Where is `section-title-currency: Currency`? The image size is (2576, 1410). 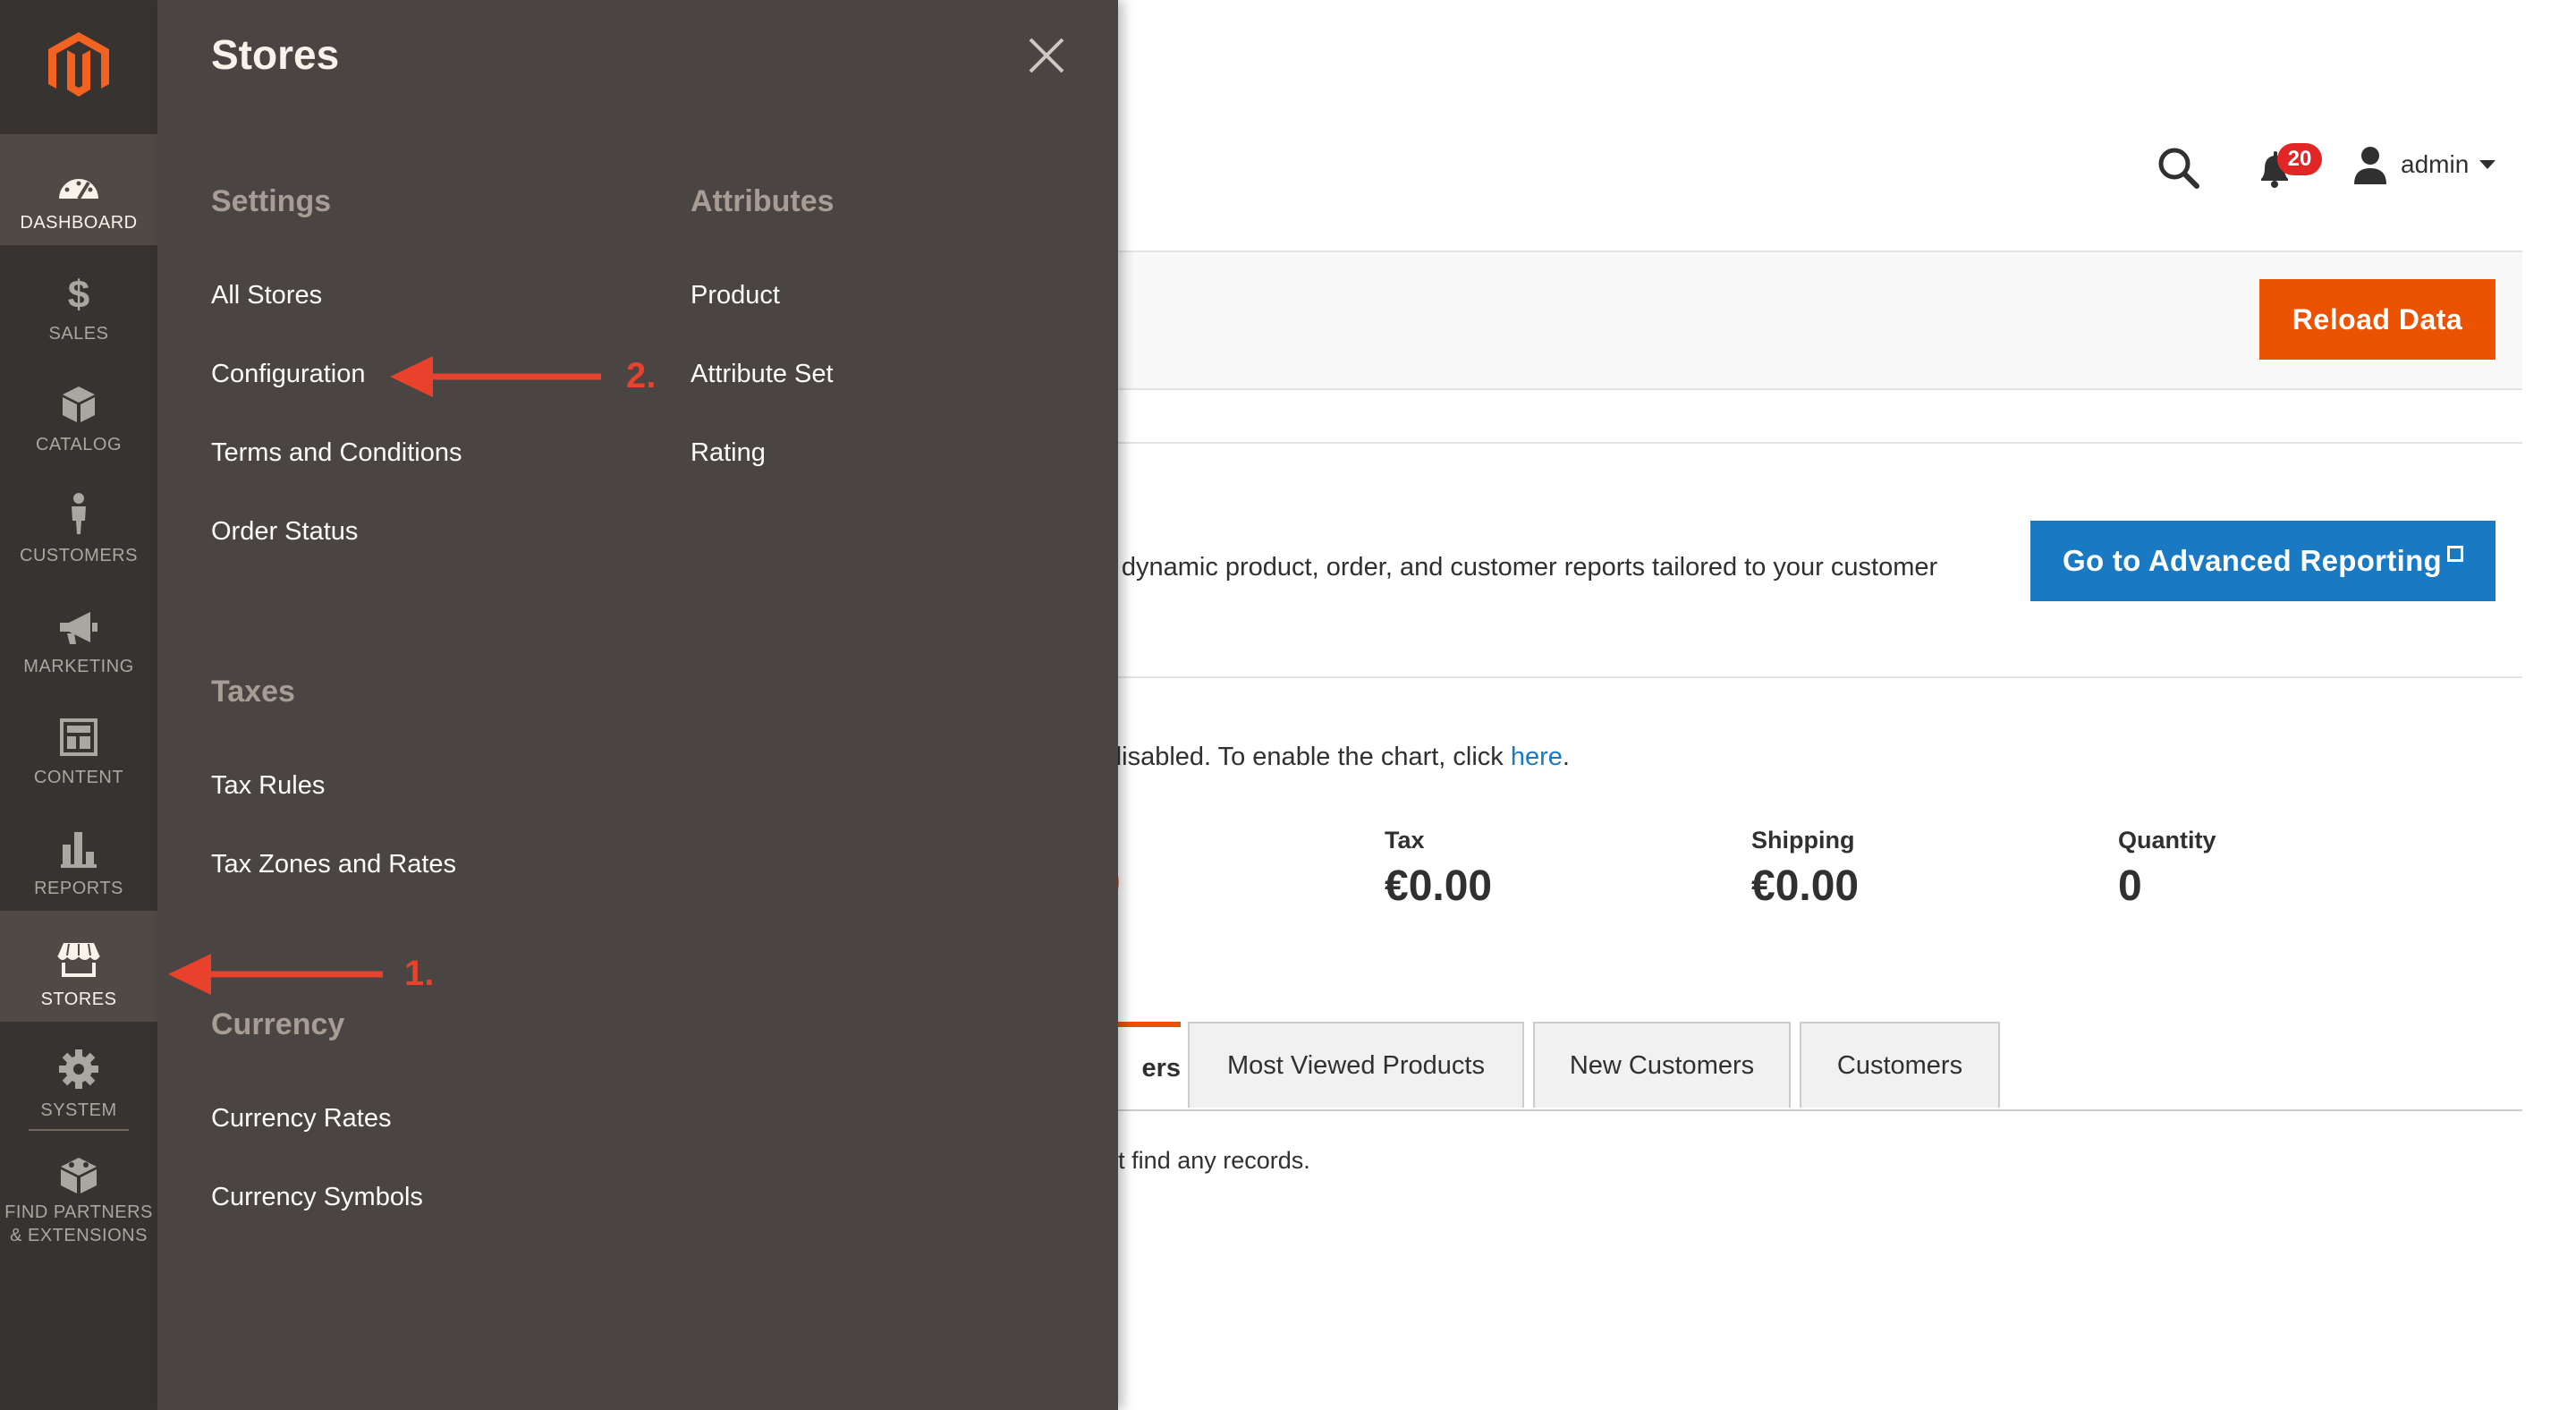
section-title-currency: Currency is located at coordinates (278, 1024).